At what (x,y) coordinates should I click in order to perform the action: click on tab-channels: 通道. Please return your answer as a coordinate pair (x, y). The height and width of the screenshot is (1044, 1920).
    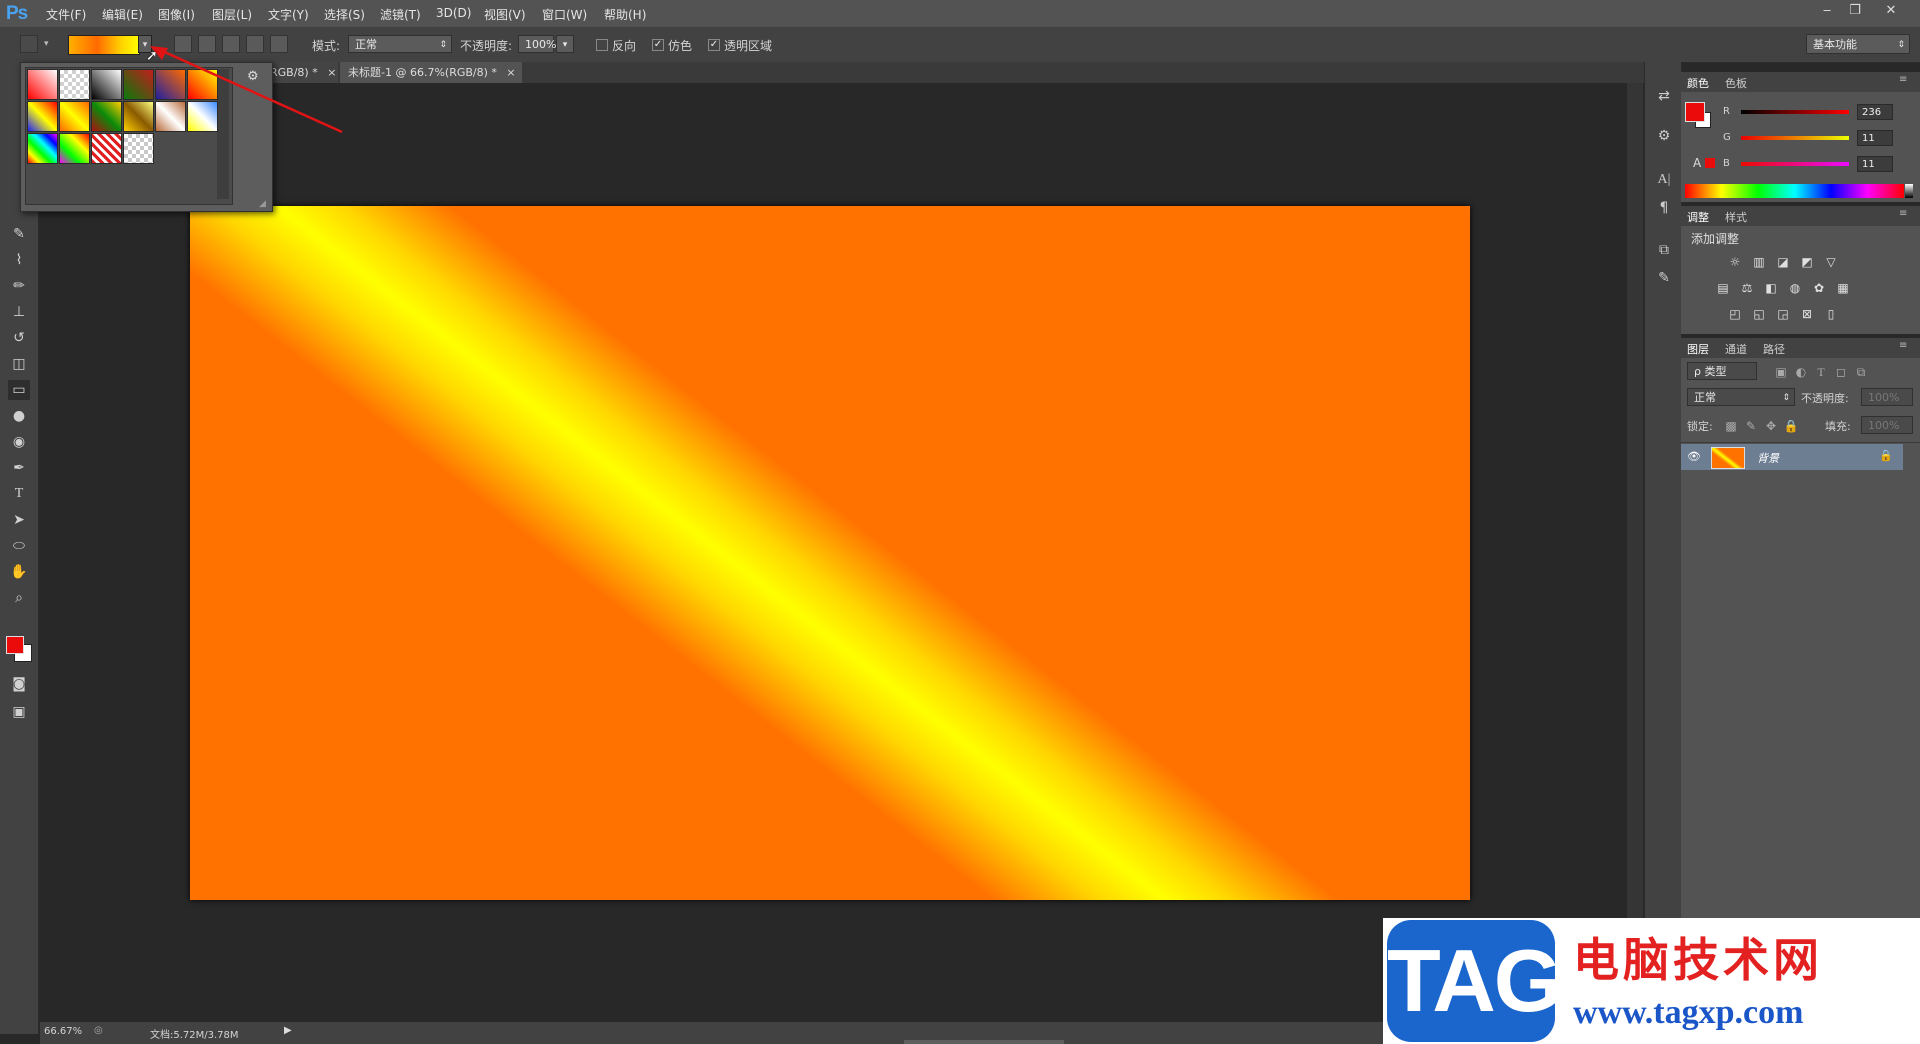
    Looking at the image, I should click on (1736, 349).